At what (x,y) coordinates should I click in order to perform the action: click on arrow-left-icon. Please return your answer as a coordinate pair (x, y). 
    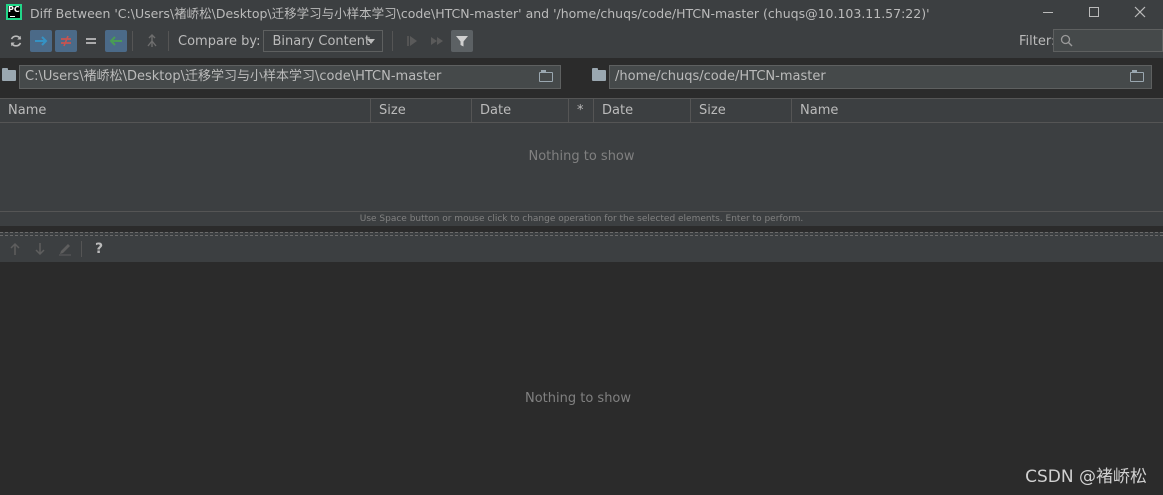
    Looking at the image, I should click on (115, 41).